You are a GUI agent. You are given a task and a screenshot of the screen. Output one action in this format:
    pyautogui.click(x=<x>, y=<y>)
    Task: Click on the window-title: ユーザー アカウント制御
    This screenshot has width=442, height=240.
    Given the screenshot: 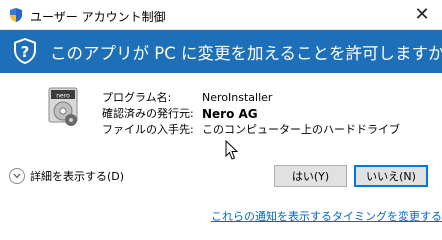 What is the action you would take?
    pyautogui.click(x=98, y=17)
    